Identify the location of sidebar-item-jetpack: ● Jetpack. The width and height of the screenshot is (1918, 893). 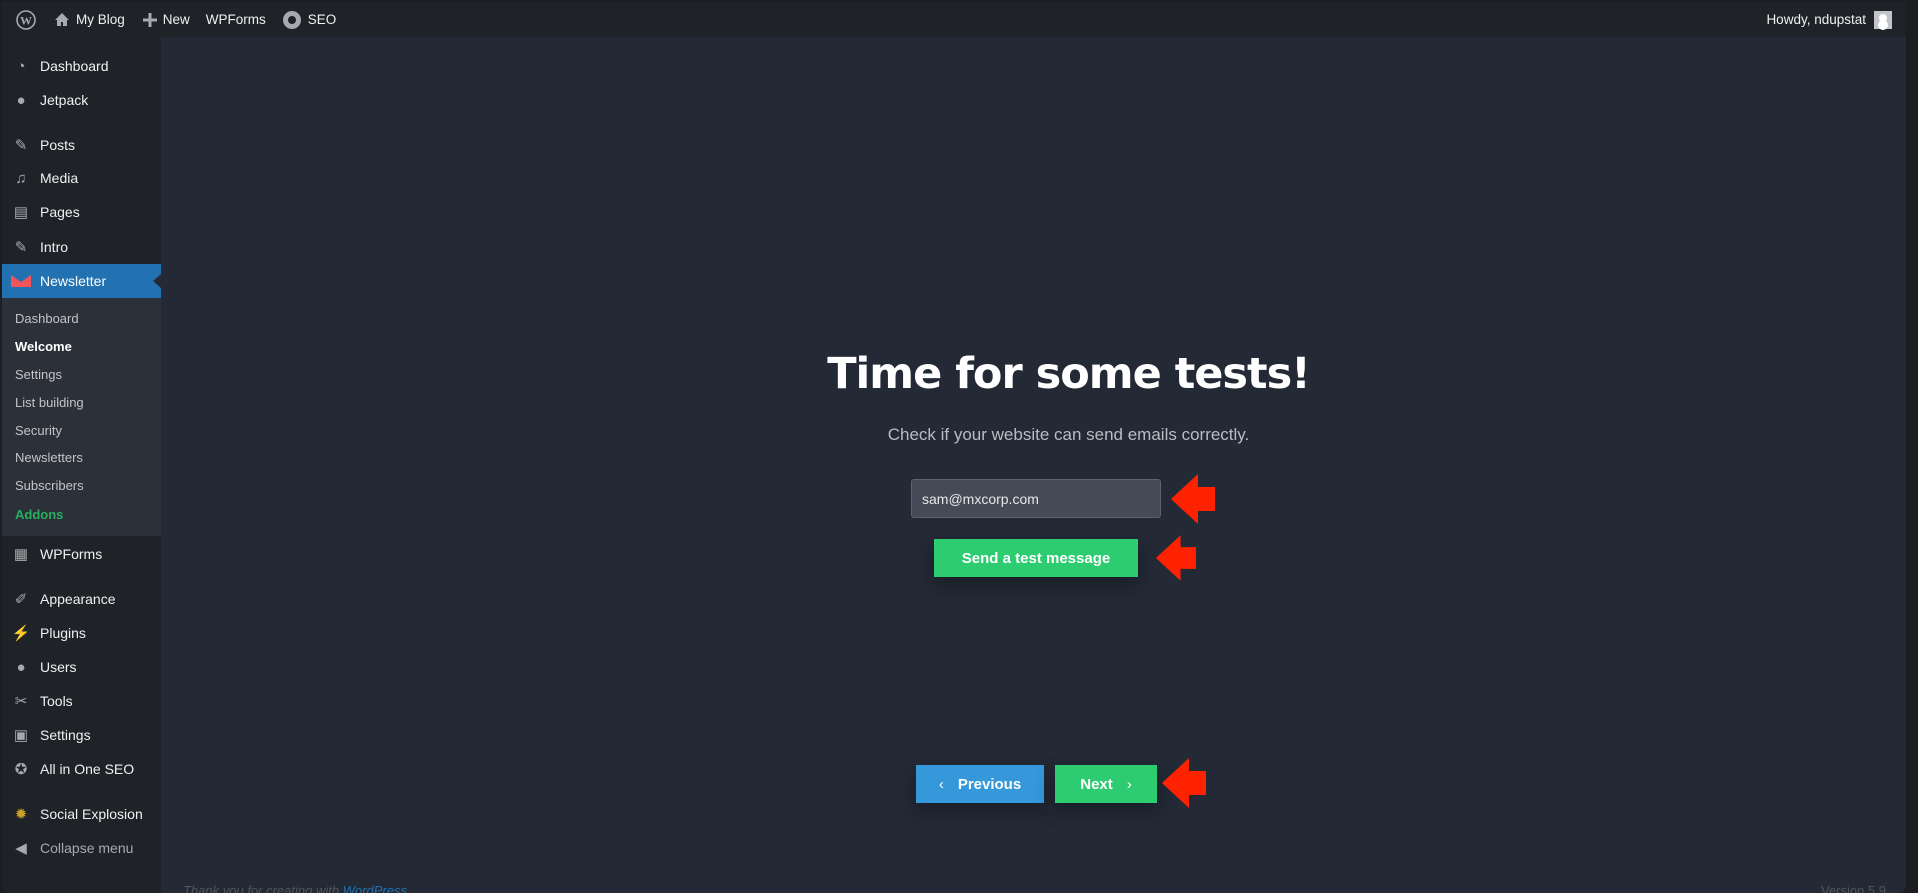
(81, 100).